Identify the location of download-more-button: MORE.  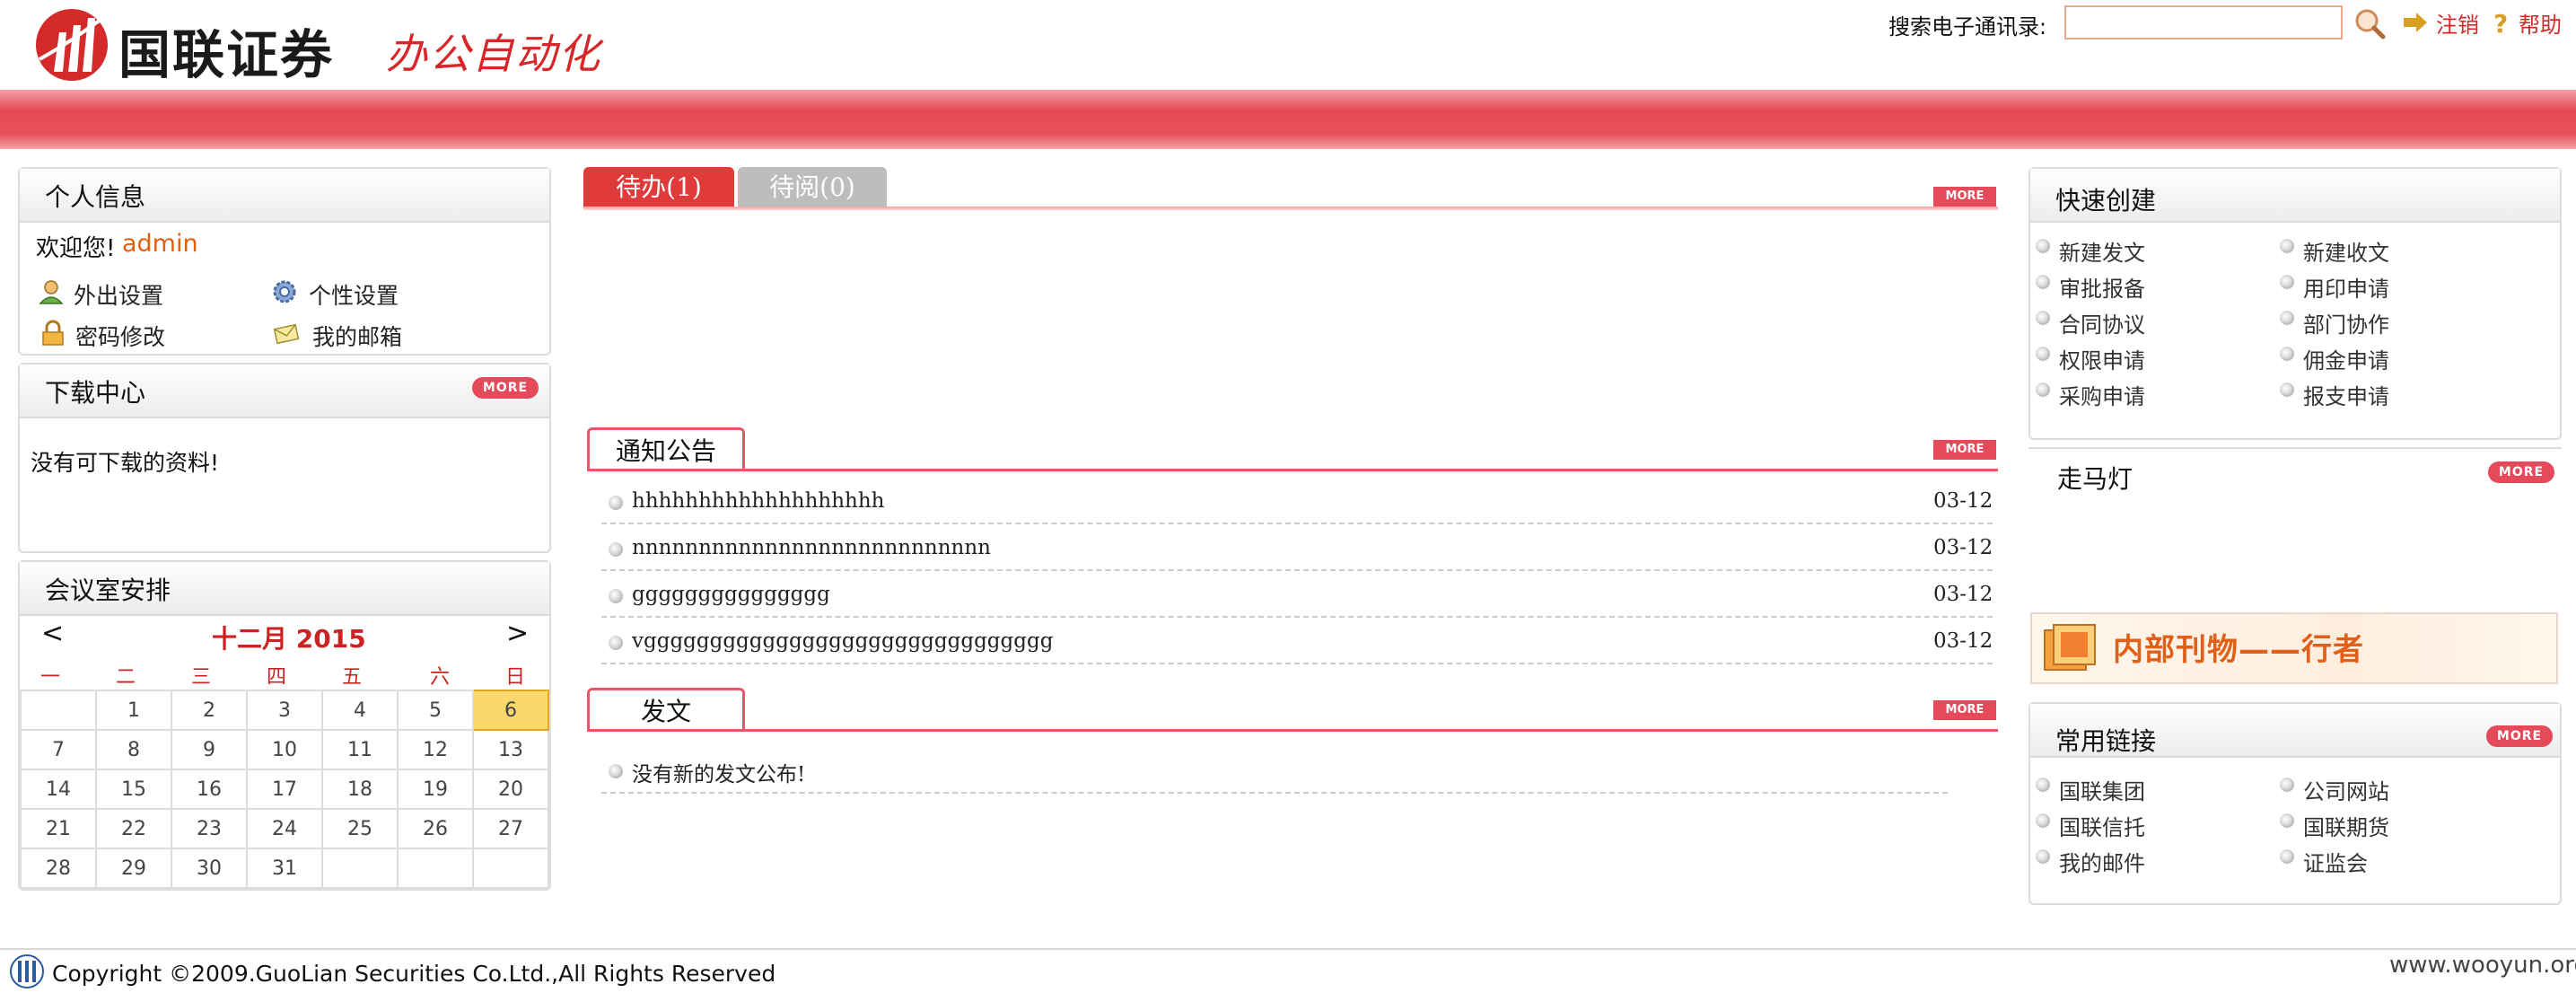
(505, 388).